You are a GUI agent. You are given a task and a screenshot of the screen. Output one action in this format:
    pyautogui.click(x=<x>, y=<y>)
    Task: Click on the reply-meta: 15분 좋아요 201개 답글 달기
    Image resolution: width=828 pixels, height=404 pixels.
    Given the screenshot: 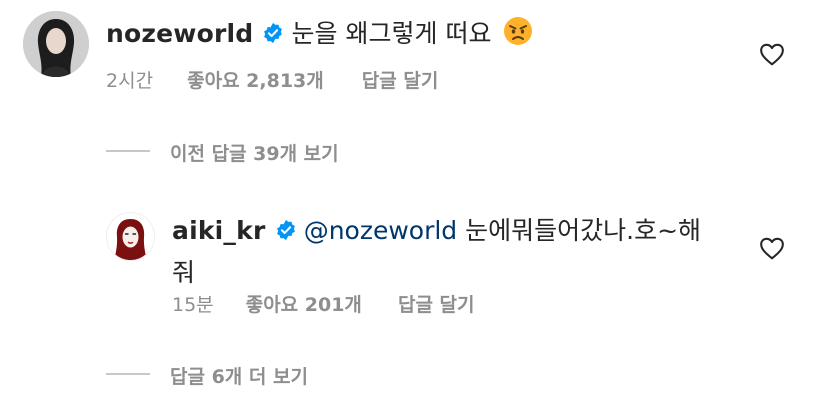 What is the action you would take?
    pyautogui.click(x=323, y=303)
    